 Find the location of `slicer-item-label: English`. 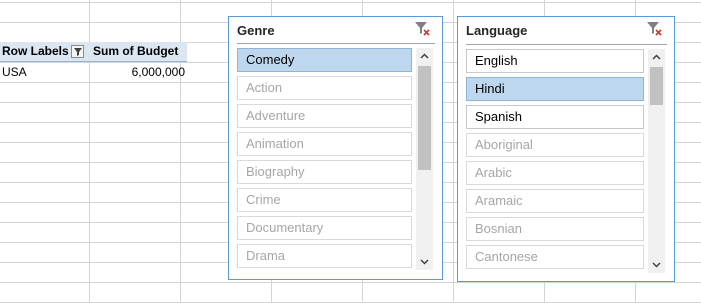

slicer-item-label: English is located at coordinates (496, 60).